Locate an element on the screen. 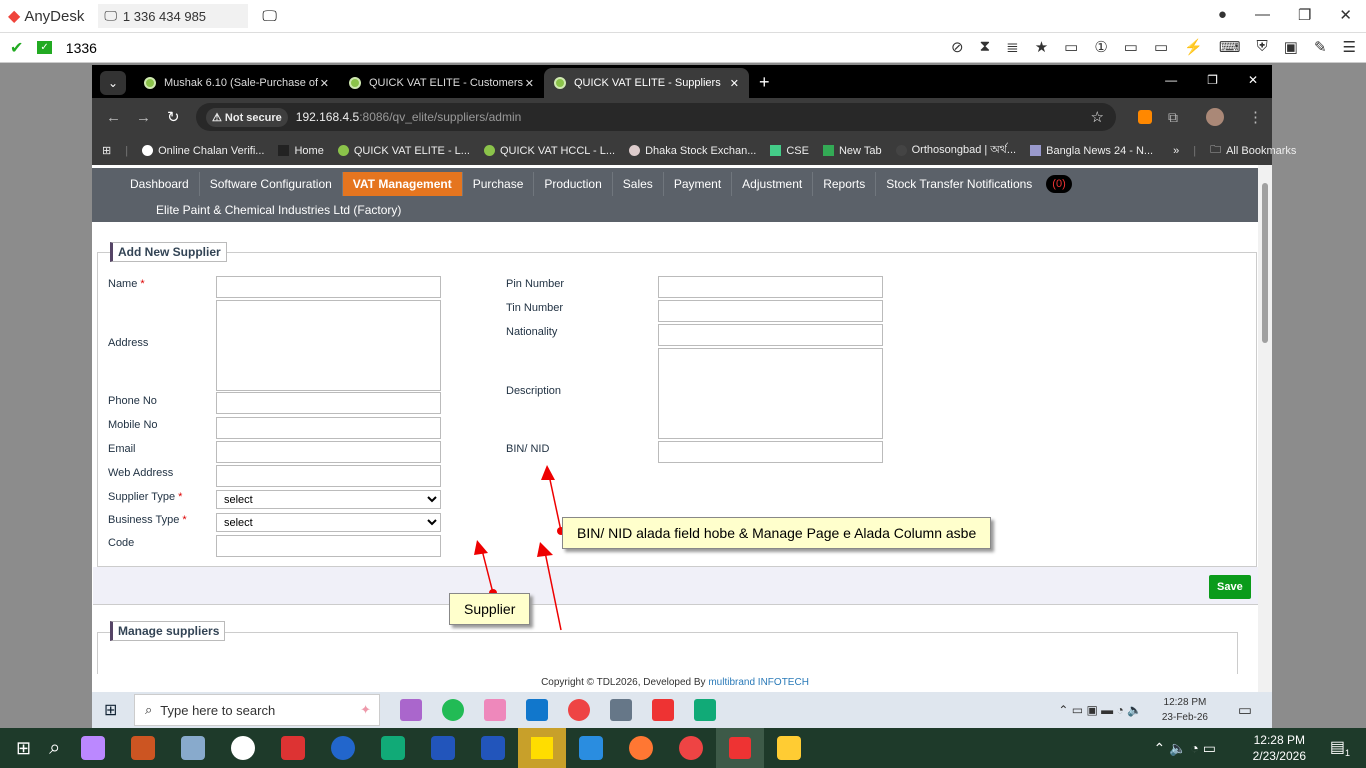 This screenshot has width=1366, height=768. local-clock: 12:28 PM 2/23/2026 is located at coordinates (1279, 748).